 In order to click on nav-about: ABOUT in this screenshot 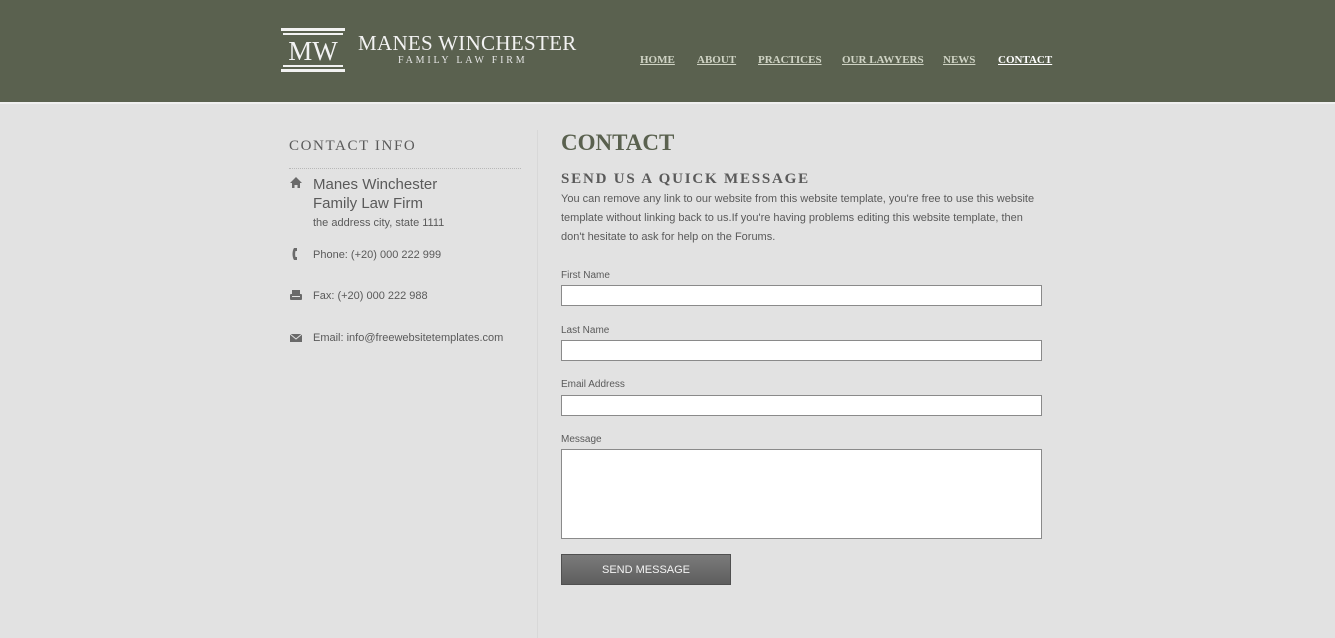, I will do `click(716, 60)`.